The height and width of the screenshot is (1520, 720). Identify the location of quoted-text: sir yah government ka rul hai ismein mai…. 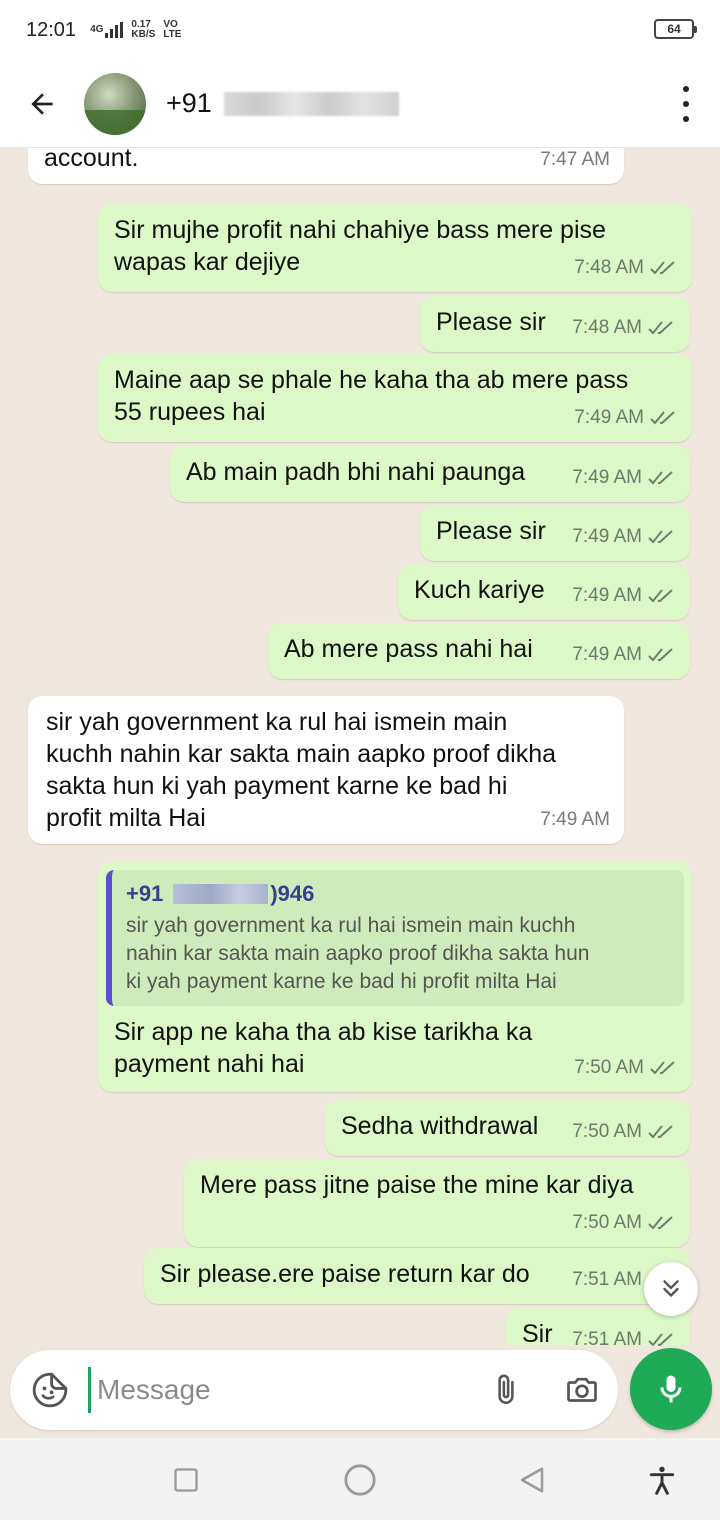
(358, 953).